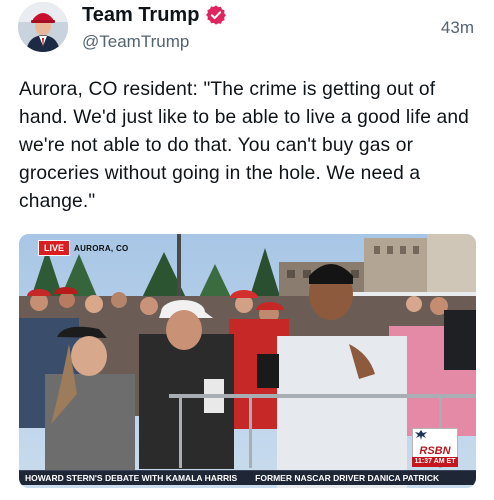  What do you see at coordinates (131, 478) in the screenshot?
I see `ticker-item: HOWARD STERN'S DEBATE WITH KAMALA HARRIS` at bounding box center [131, 478].